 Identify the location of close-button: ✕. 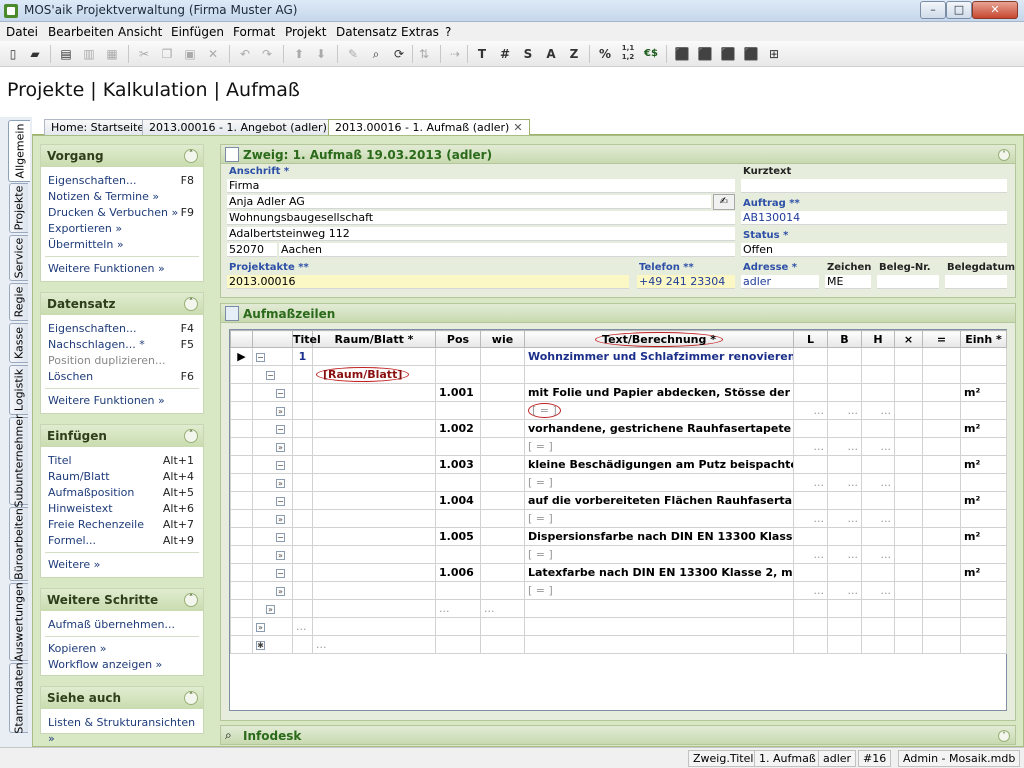
(995, 10).